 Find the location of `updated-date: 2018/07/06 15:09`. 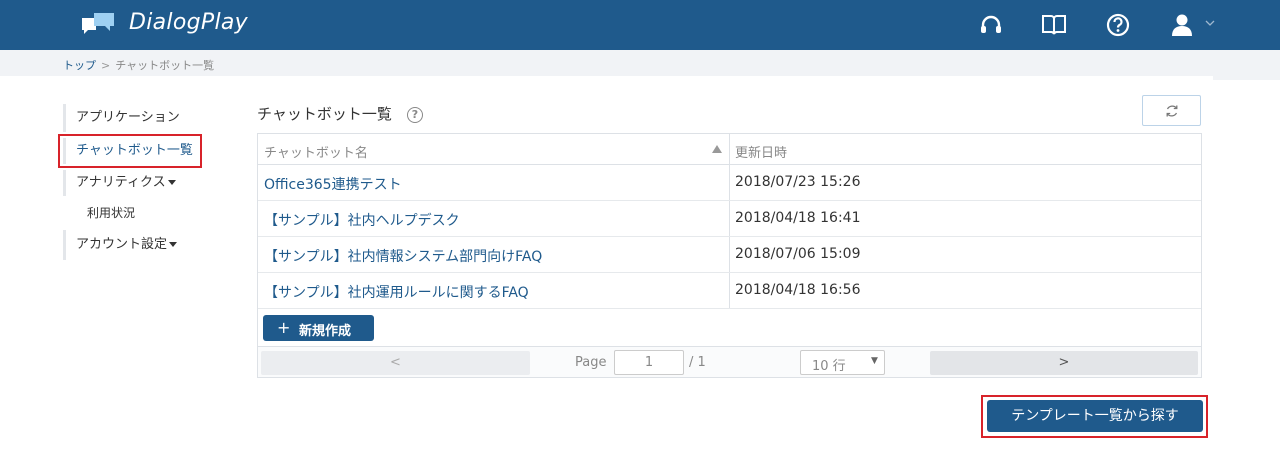

updated-date: 2018/07/06 15:09 is located at coordinates (798, 254).